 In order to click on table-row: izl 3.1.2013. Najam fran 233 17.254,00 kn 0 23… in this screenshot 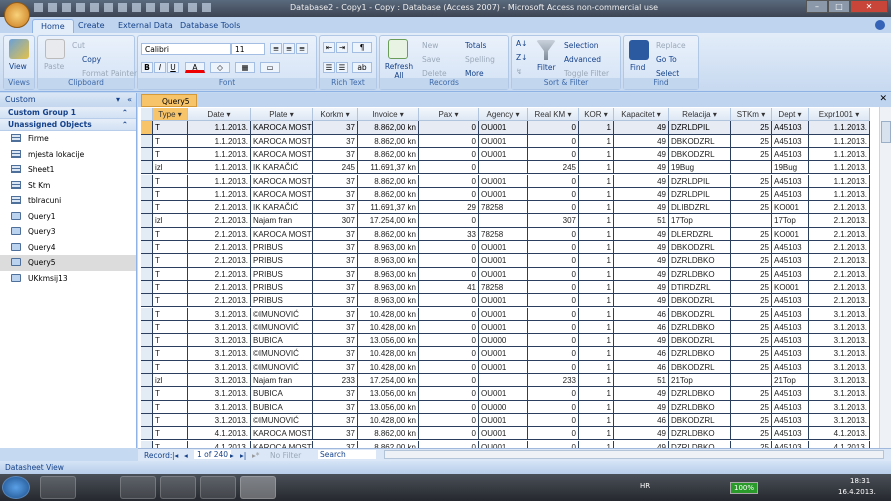, I will do `click(505, 381)`.